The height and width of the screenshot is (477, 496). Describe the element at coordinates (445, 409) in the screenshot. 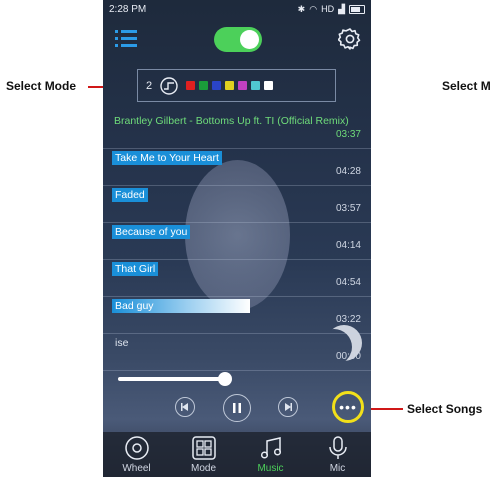

I see `select-songs-label: Select Songs` at that location.